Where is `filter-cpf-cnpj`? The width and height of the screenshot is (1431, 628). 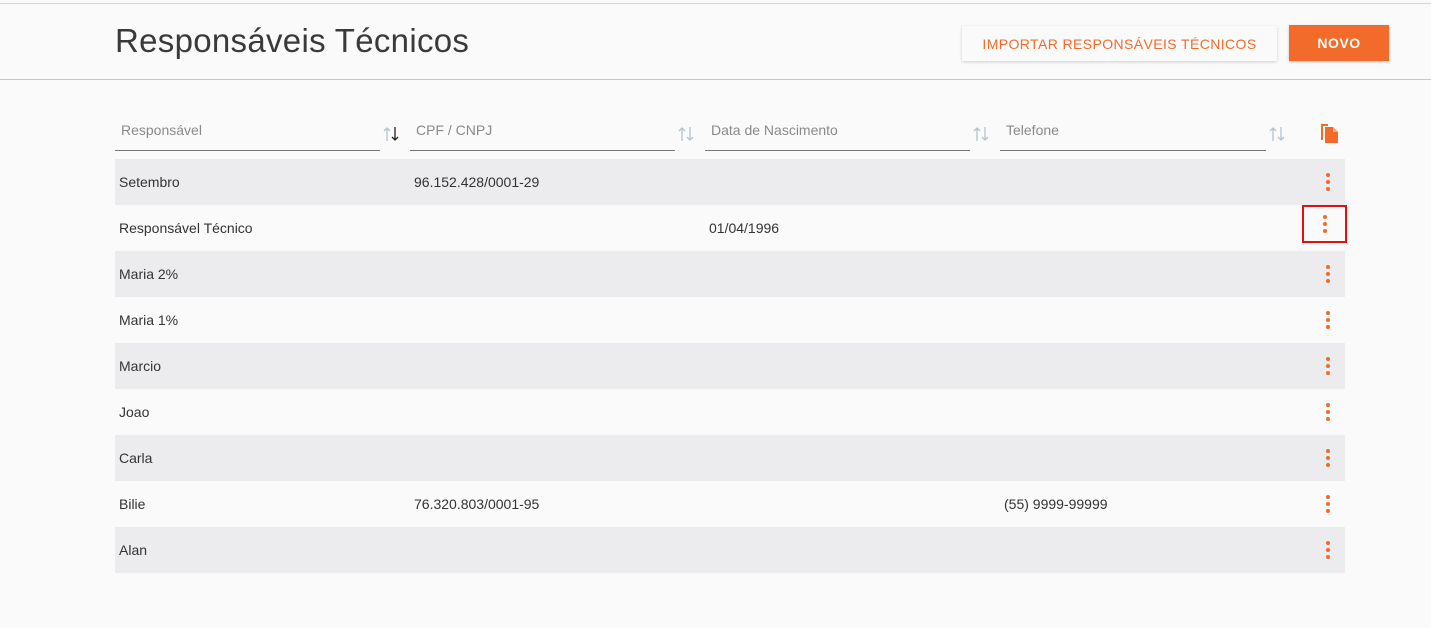 filter-cpf-cnpj is located at coordinates (542, 133).